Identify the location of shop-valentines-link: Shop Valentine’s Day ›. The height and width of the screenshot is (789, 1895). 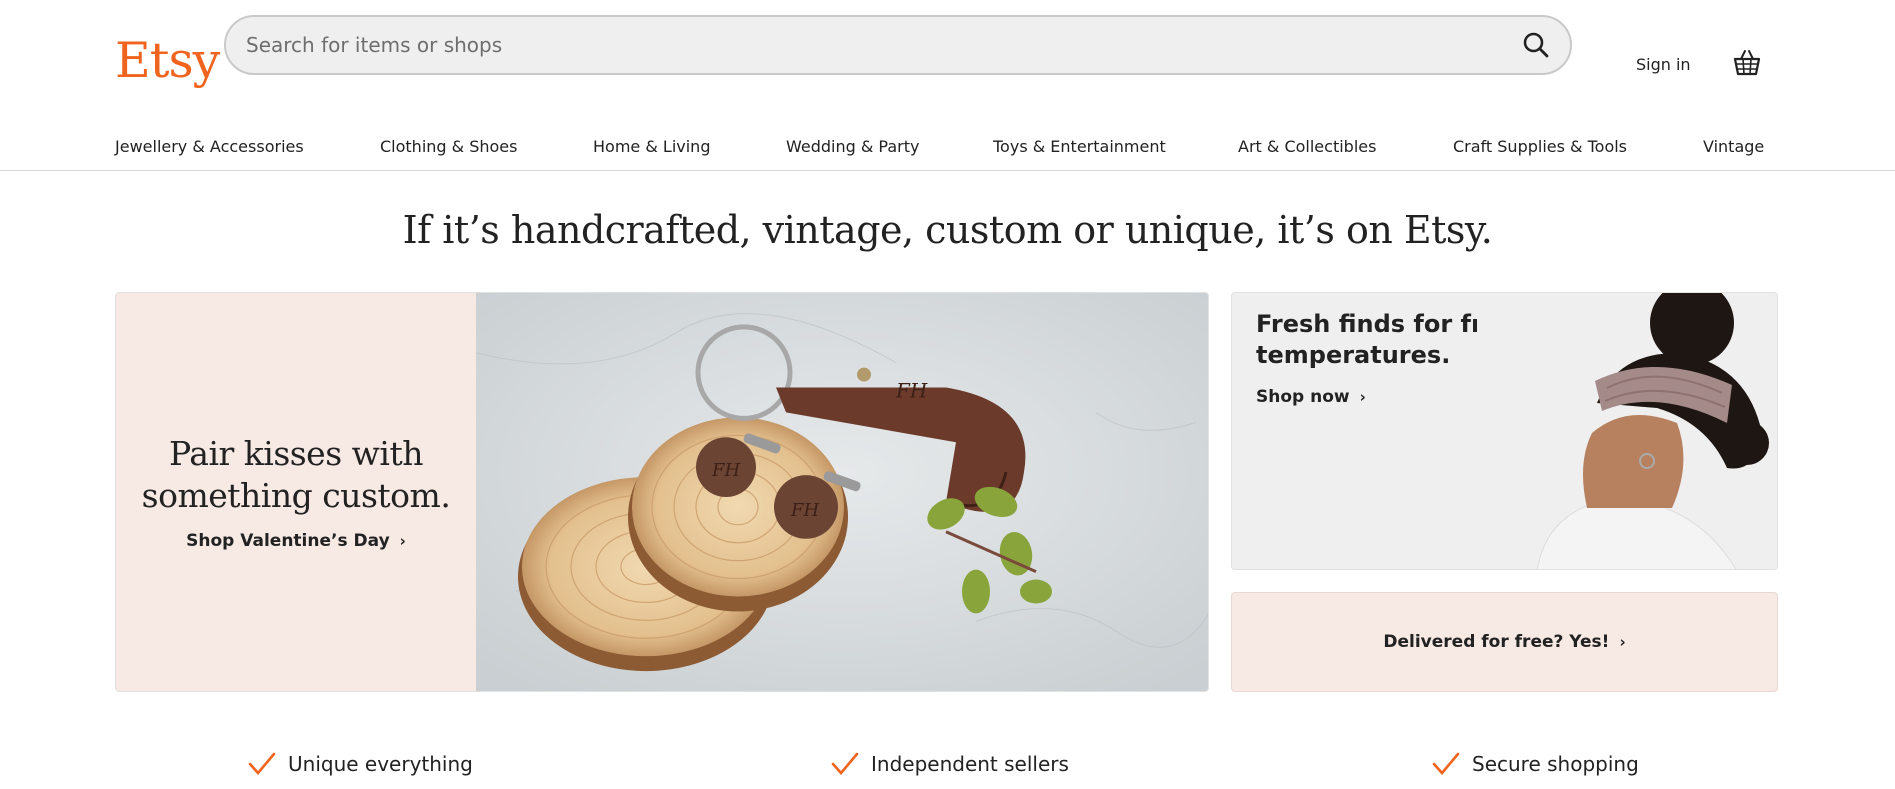
(296, 541).